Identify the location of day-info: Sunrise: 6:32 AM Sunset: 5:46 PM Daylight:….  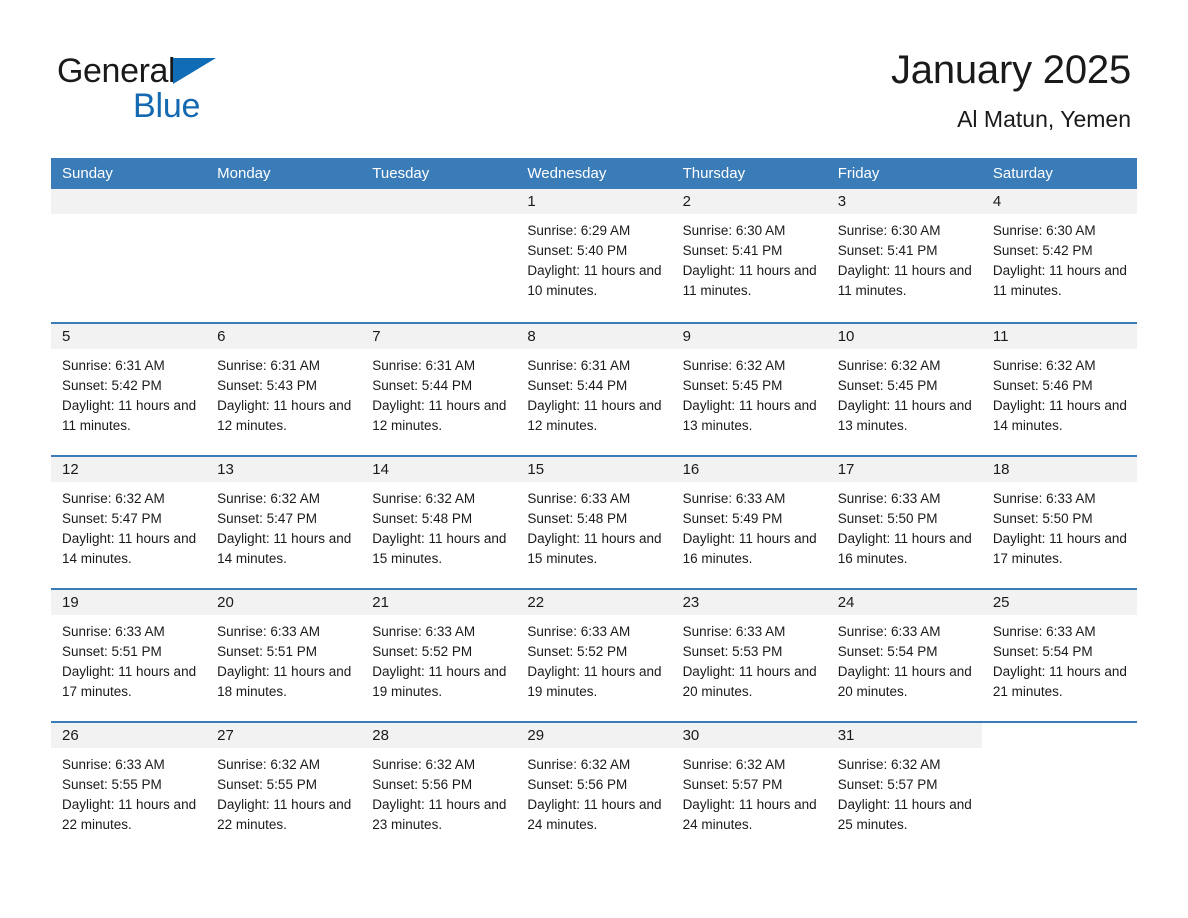
(1059, 392).